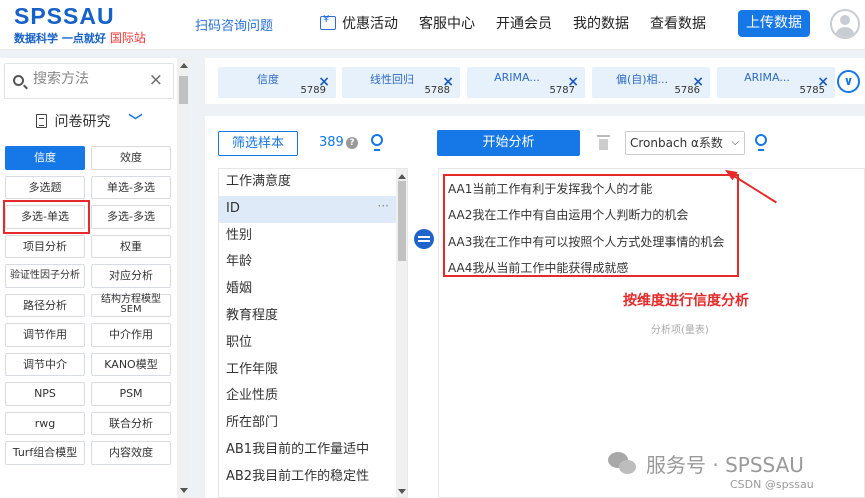 This screenshot has height=498, width=865. I want to click on chevron-down-icon: ∨, so click(848, 81).